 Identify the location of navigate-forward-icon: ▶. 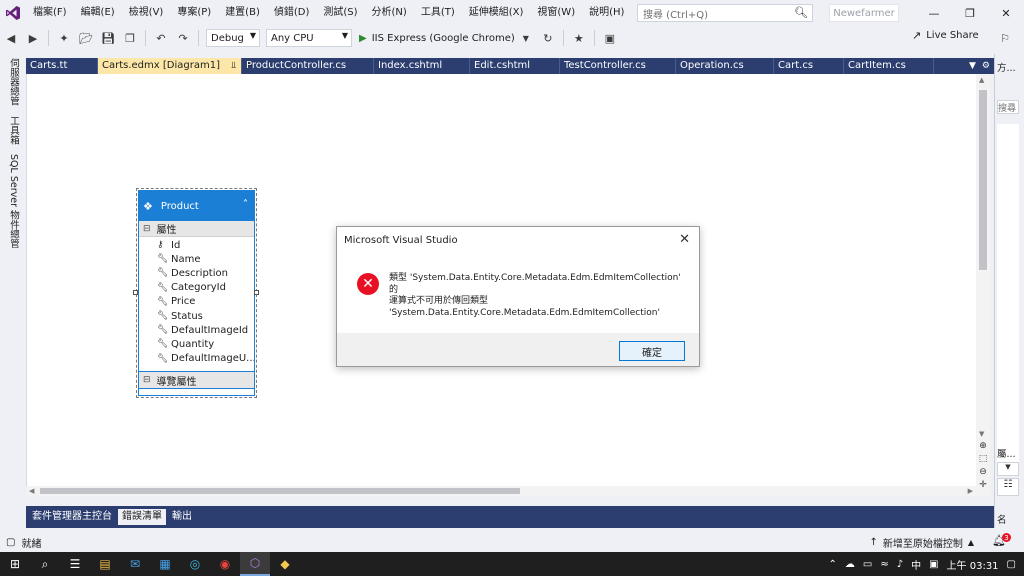
(33, 38).